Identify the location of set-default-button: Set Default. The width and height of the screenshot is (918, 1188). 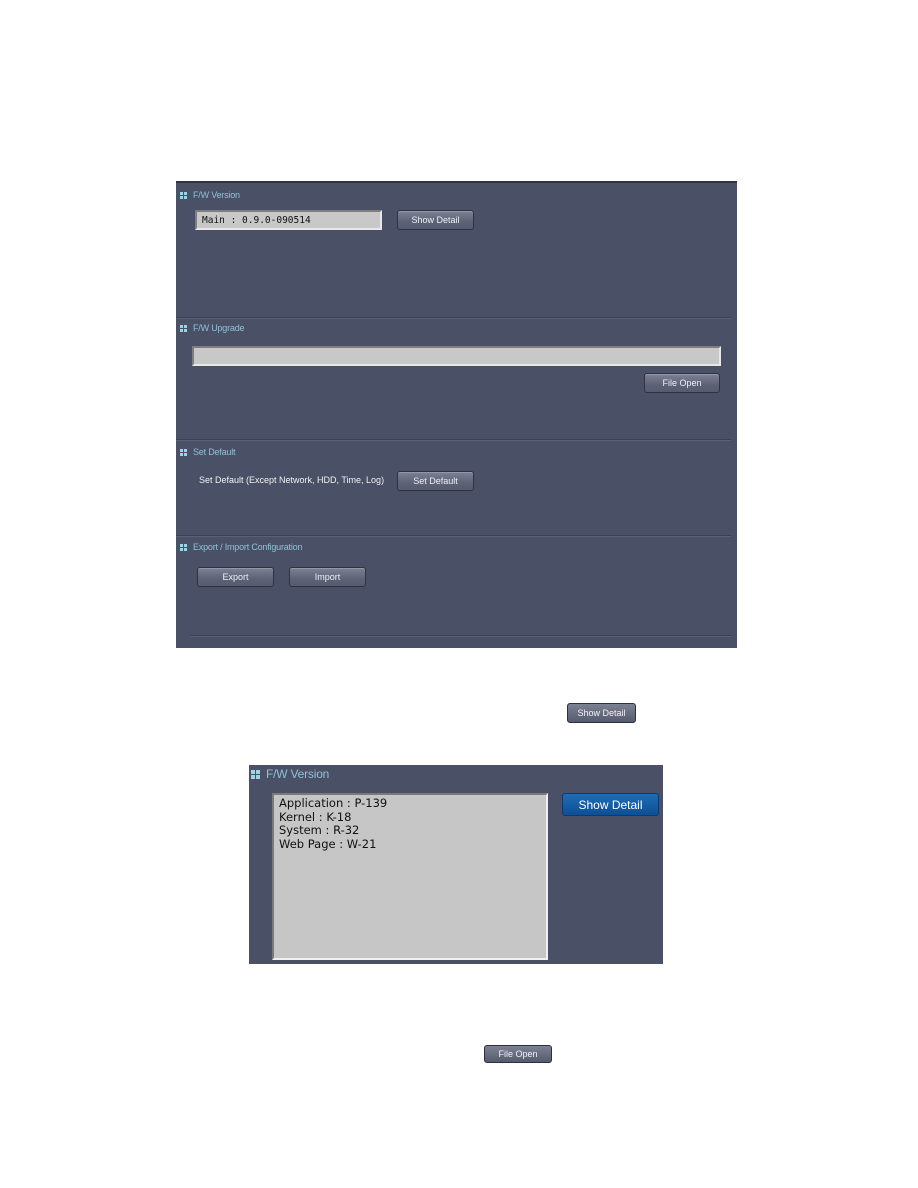
(435, 481).